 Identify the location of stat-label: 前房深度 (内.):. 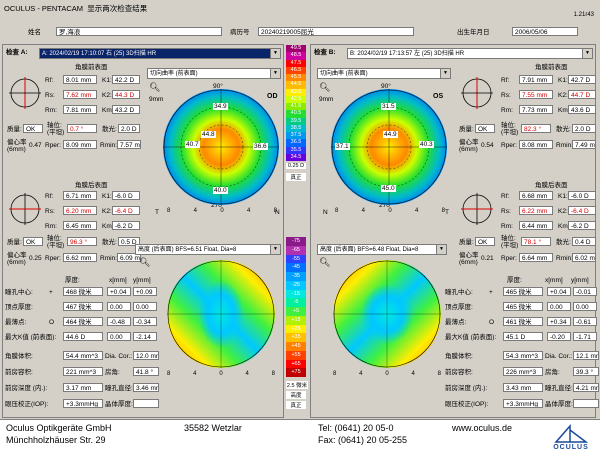
(466, 388).